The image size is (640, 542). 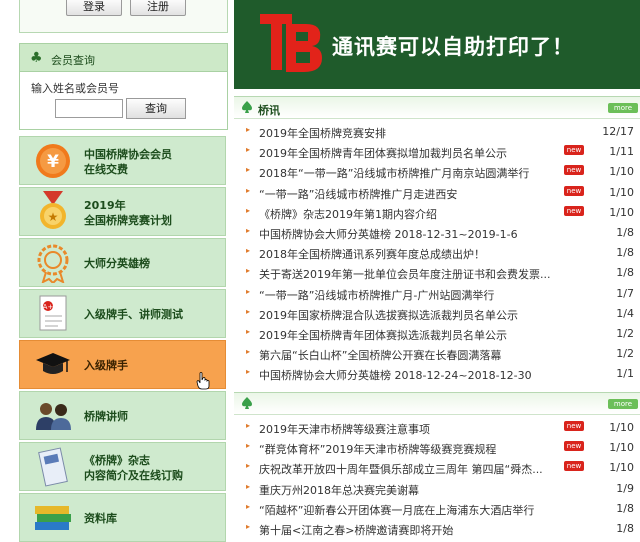 I want to click on member-query-title: 会员查询, so click(x=73, y=60).